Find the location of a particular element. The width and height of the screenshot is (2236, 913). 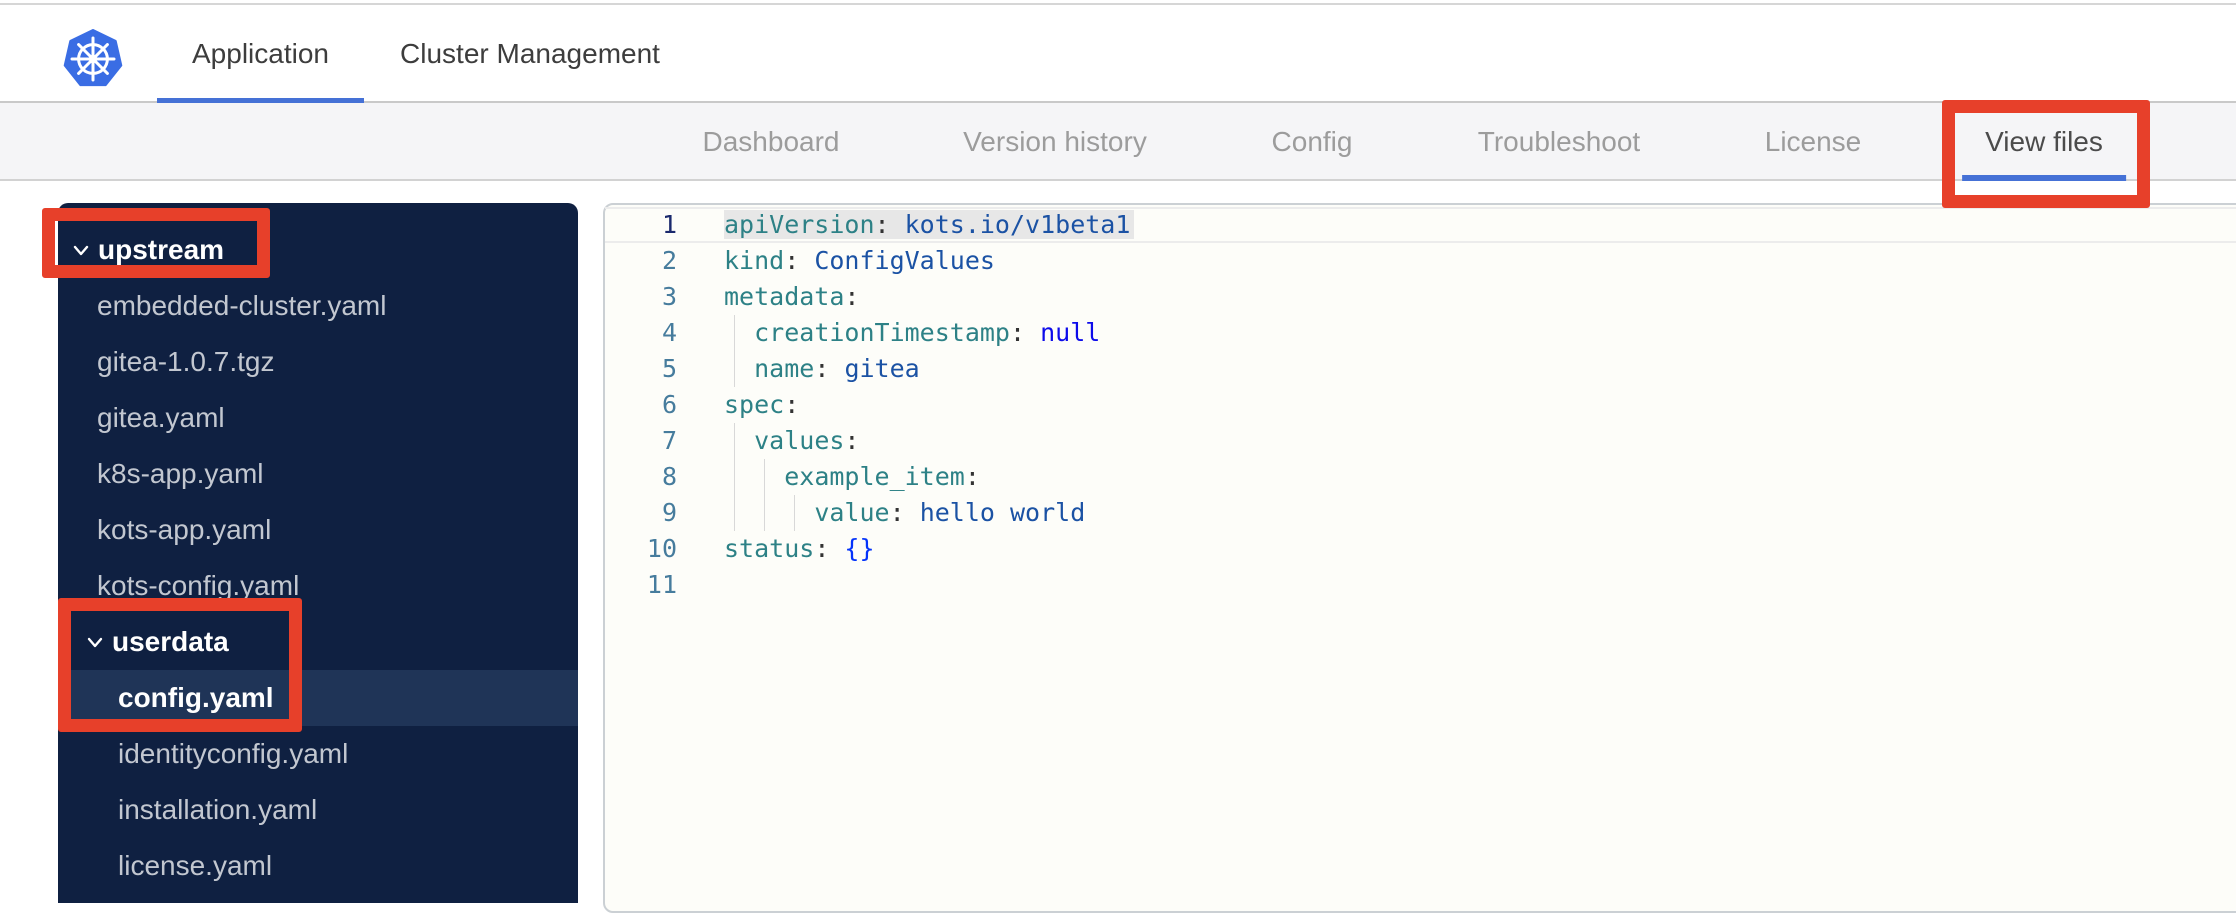

code-line-9: 9 value: hello world is located at coordinates (1420, 513).